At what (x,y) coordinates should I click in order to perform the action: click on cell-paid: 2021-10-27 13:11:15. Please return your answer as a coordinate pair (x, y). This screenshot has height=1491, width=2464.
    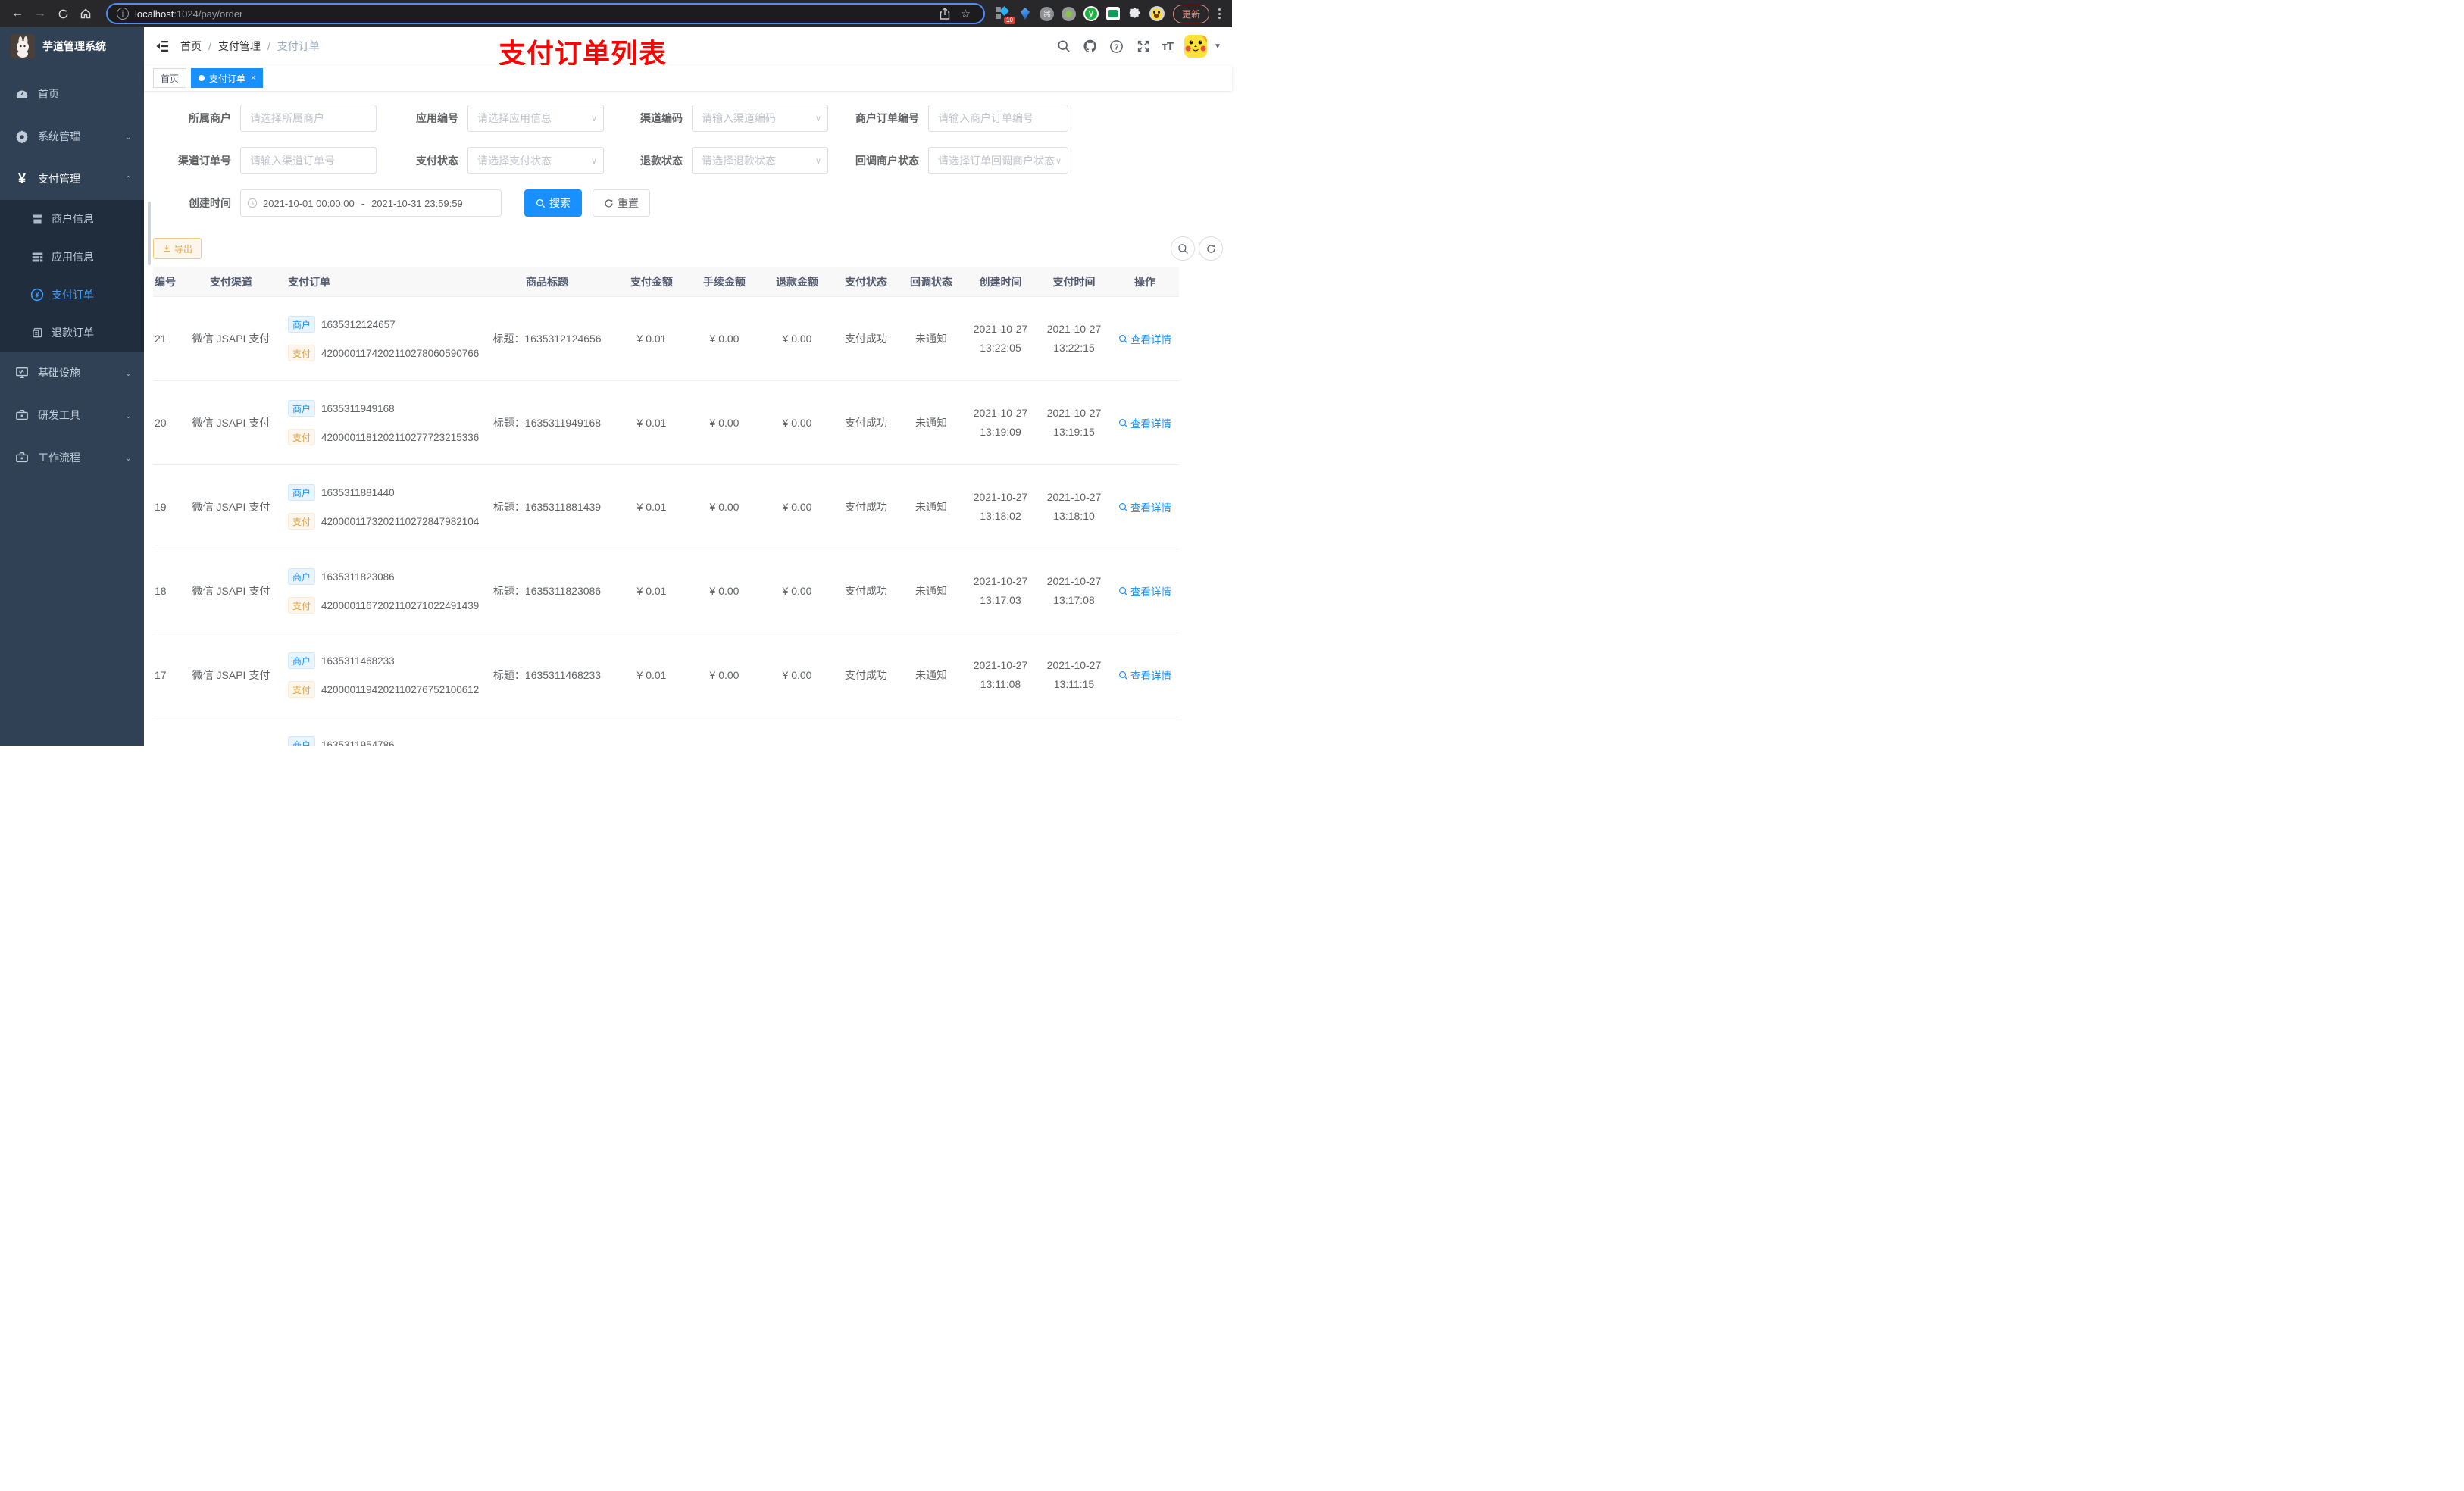
    Looking at the image, I should click on (1074, 674).